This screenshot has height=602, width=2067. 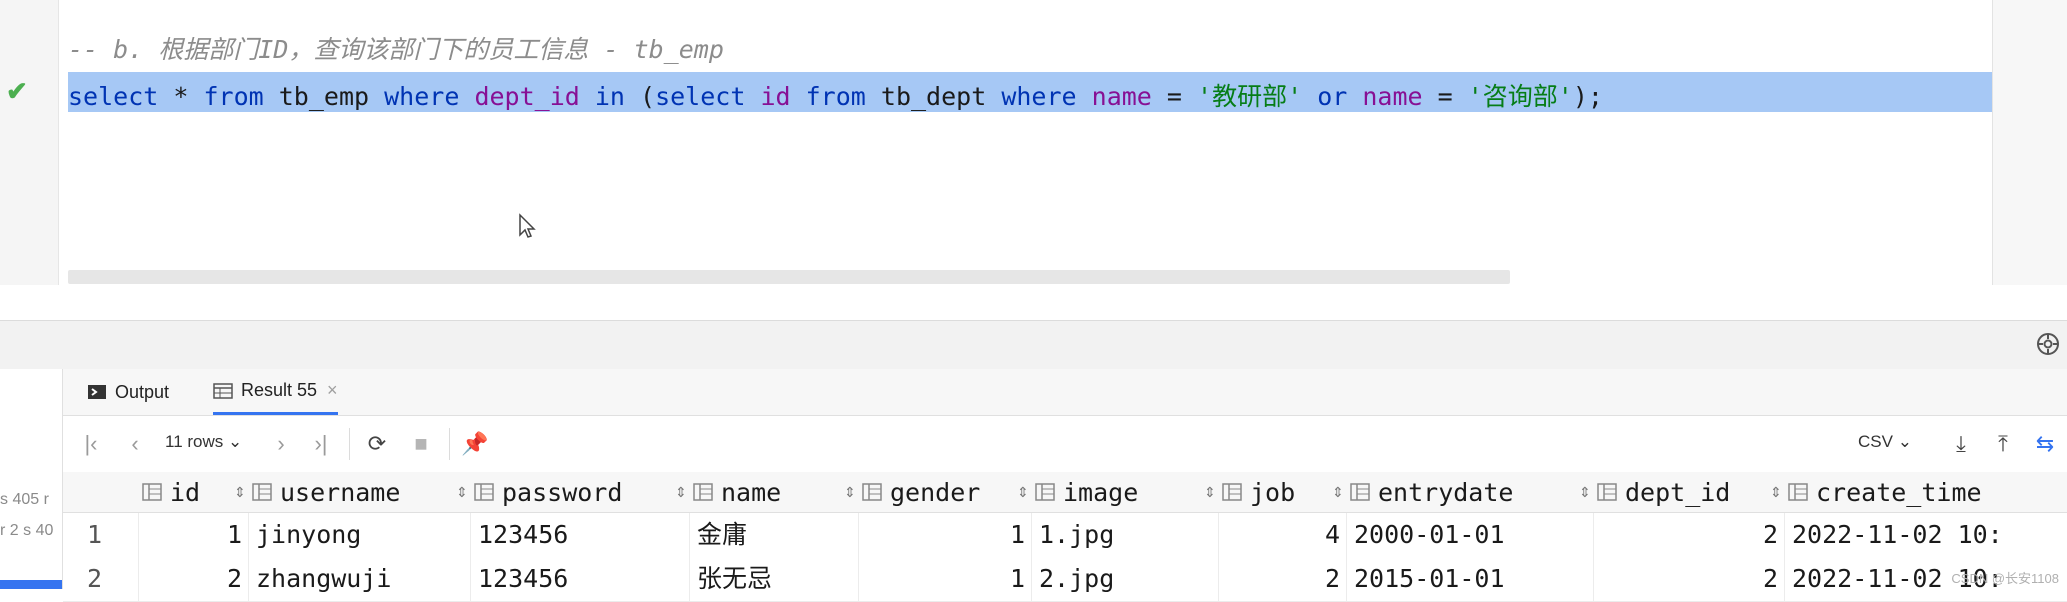 I want to click on column-header-gender: gender ⇕, so click(x=947, y=492).